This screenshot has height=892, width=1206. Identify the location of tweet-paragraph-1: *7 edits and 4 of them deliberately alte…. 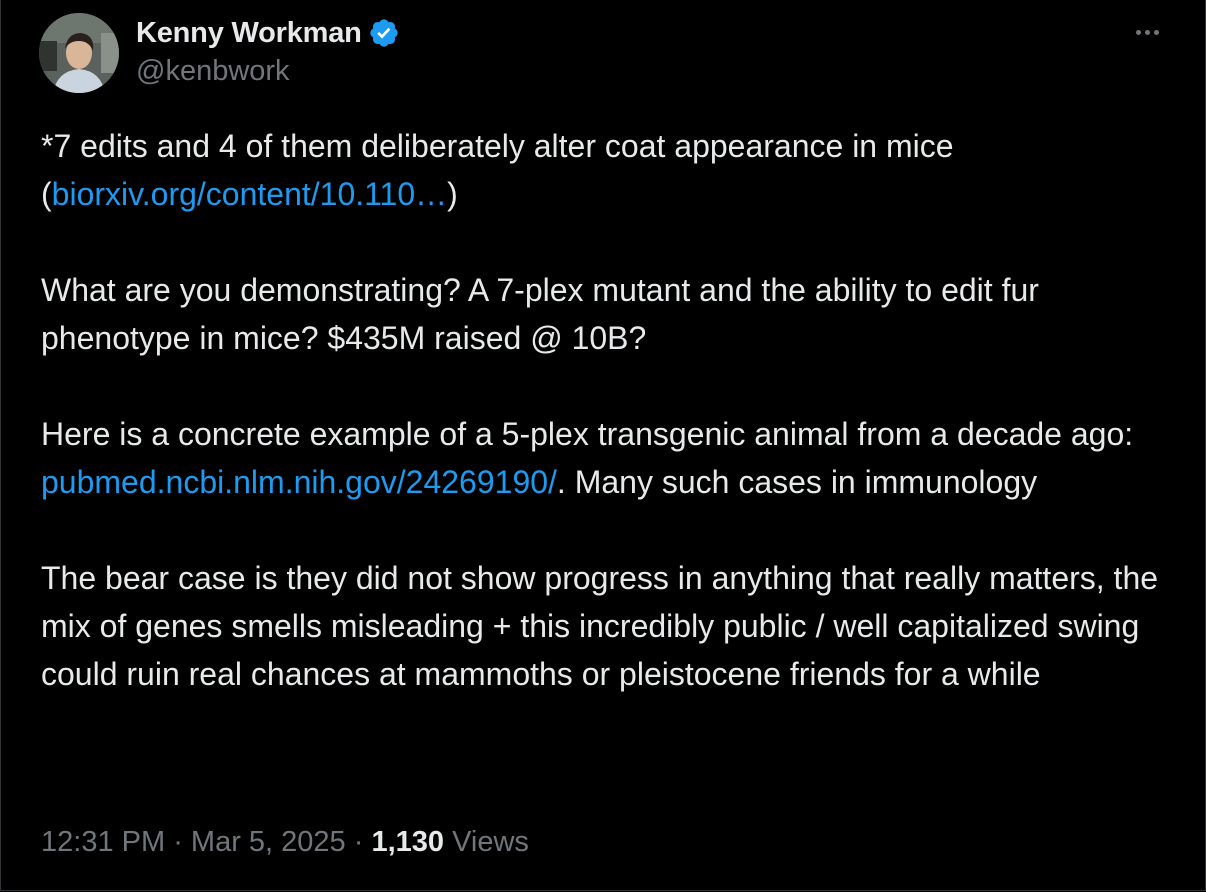
(606, 170).